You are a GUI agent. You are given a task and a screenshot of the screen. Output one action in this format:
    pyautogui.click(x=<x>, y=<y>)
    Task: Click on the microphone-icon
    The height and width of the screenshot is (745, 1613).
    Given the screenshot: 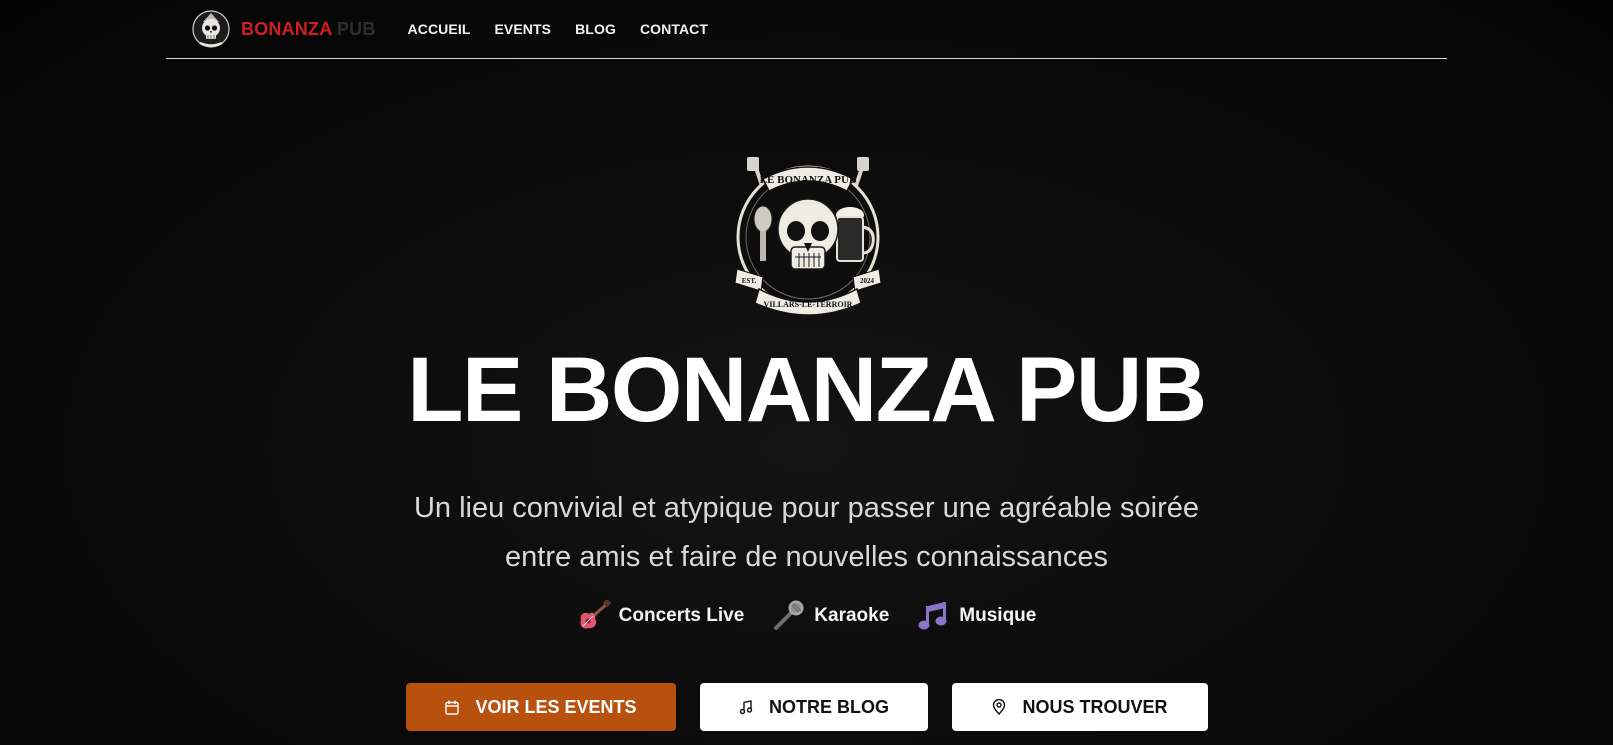 What is the action you would take?
    pyautogui.click(x=789, y=615)
    